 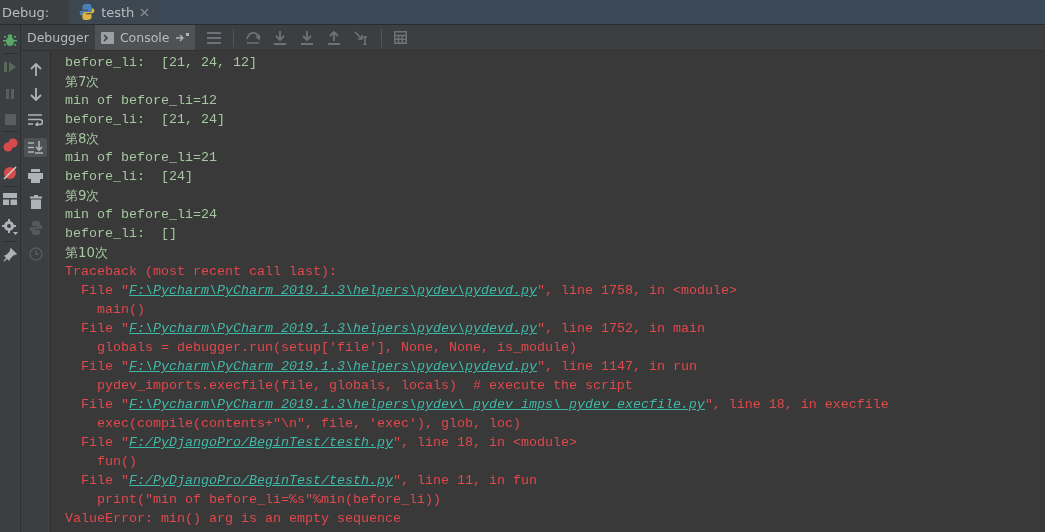 I want to click on output-line: 第10次, so click(x=87, y=253).